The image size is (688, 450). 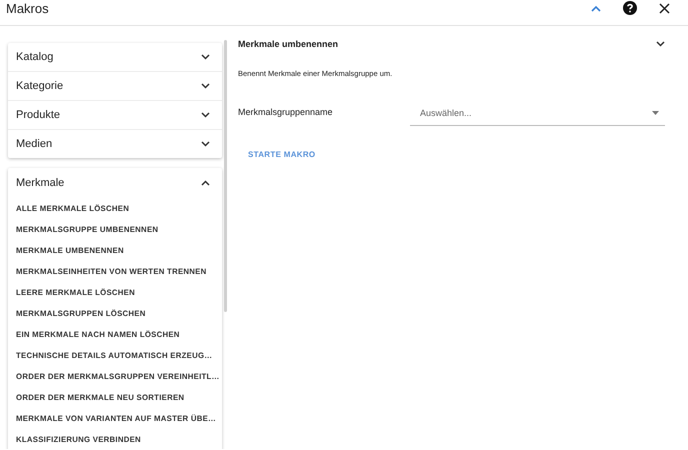 What do you see at coordinates (664, 8) in the screenshot?
I see `close-icon` at bounding box center [664, 8].